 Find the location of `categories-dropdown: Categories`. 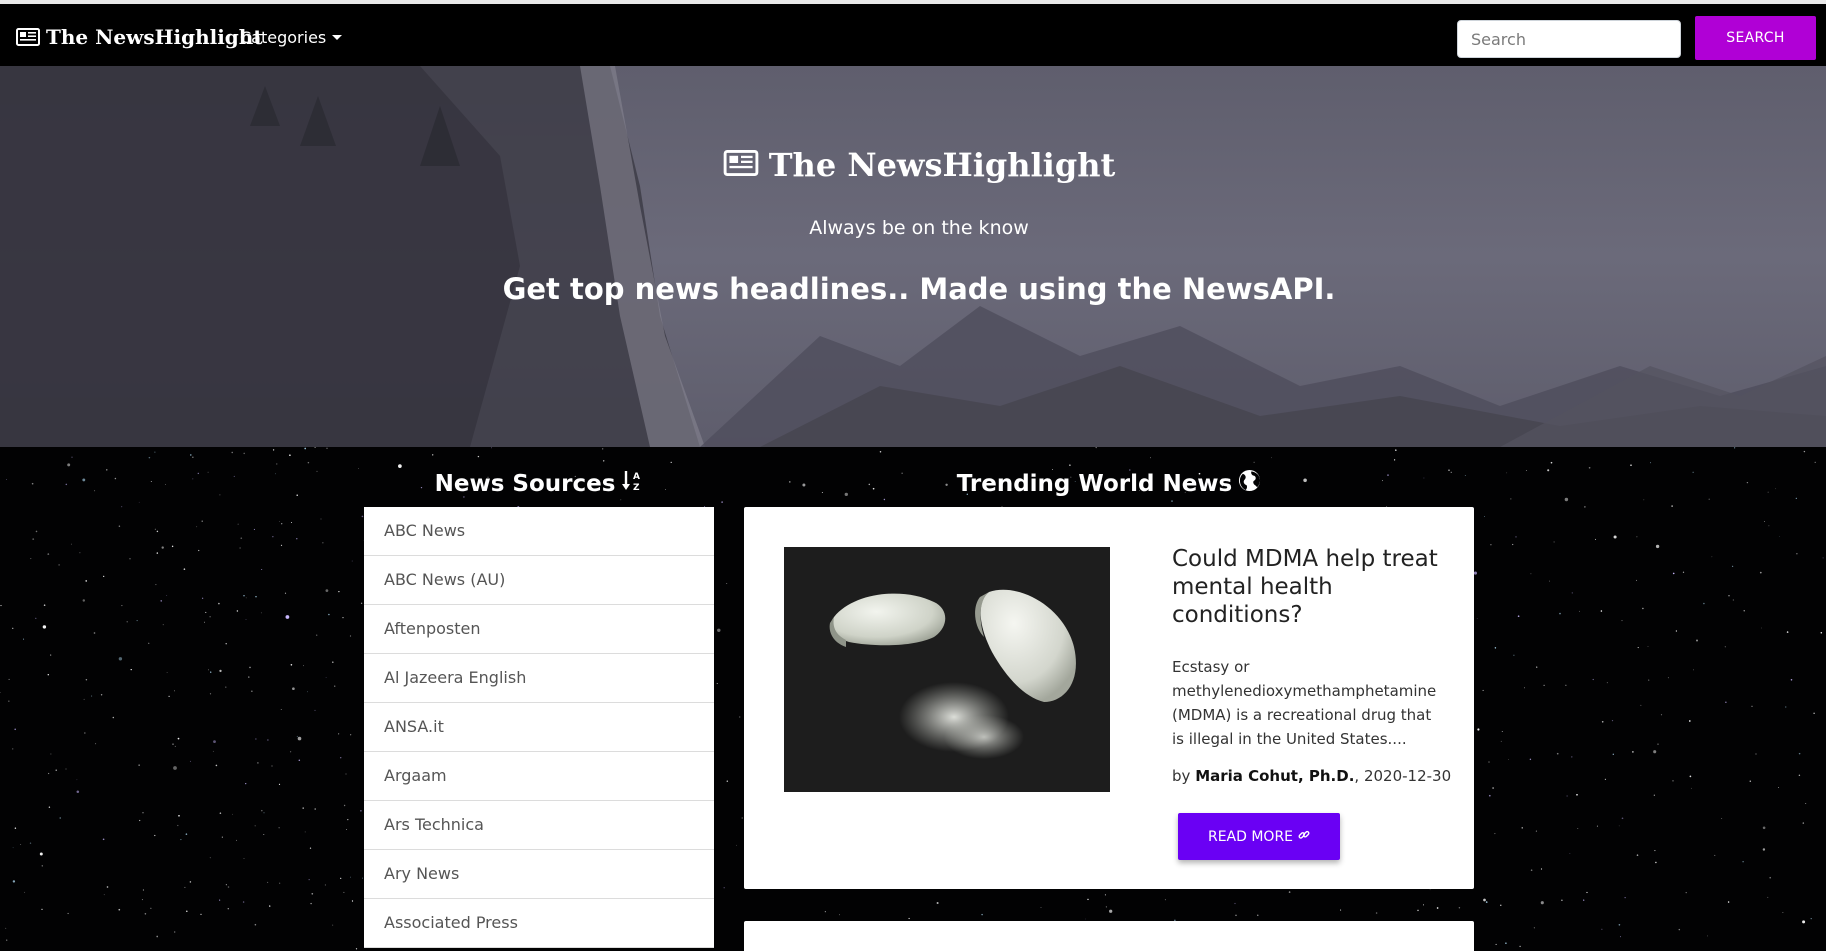

categories-dropdown: Categories is located at coordinates (291, 37).